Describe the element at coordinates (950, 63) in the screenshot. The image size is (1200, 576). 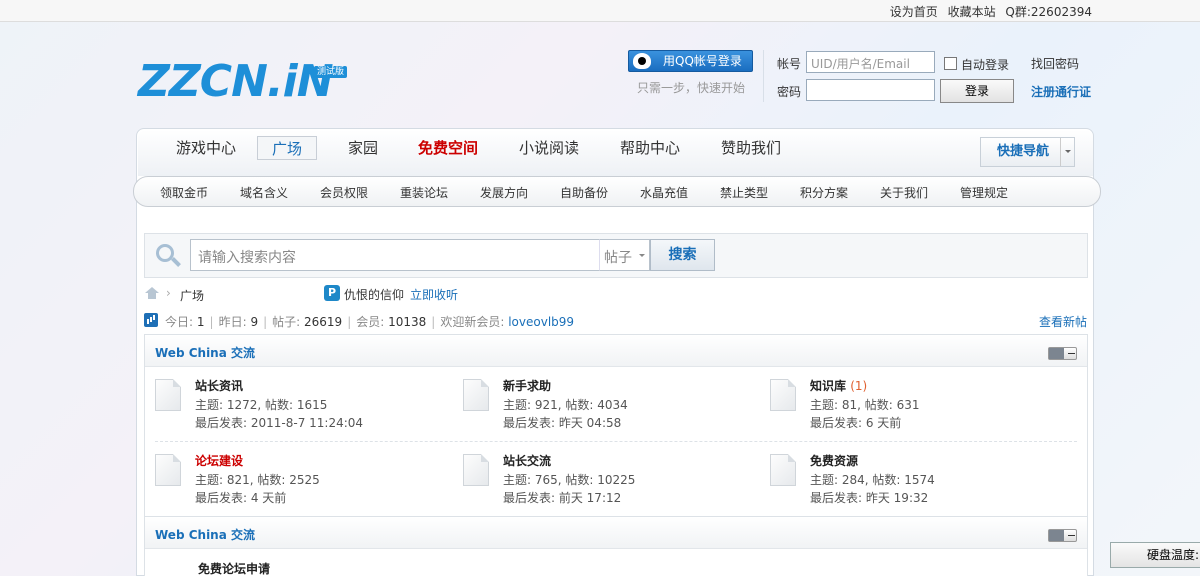
I see `auto-login-checkbox` at that location.